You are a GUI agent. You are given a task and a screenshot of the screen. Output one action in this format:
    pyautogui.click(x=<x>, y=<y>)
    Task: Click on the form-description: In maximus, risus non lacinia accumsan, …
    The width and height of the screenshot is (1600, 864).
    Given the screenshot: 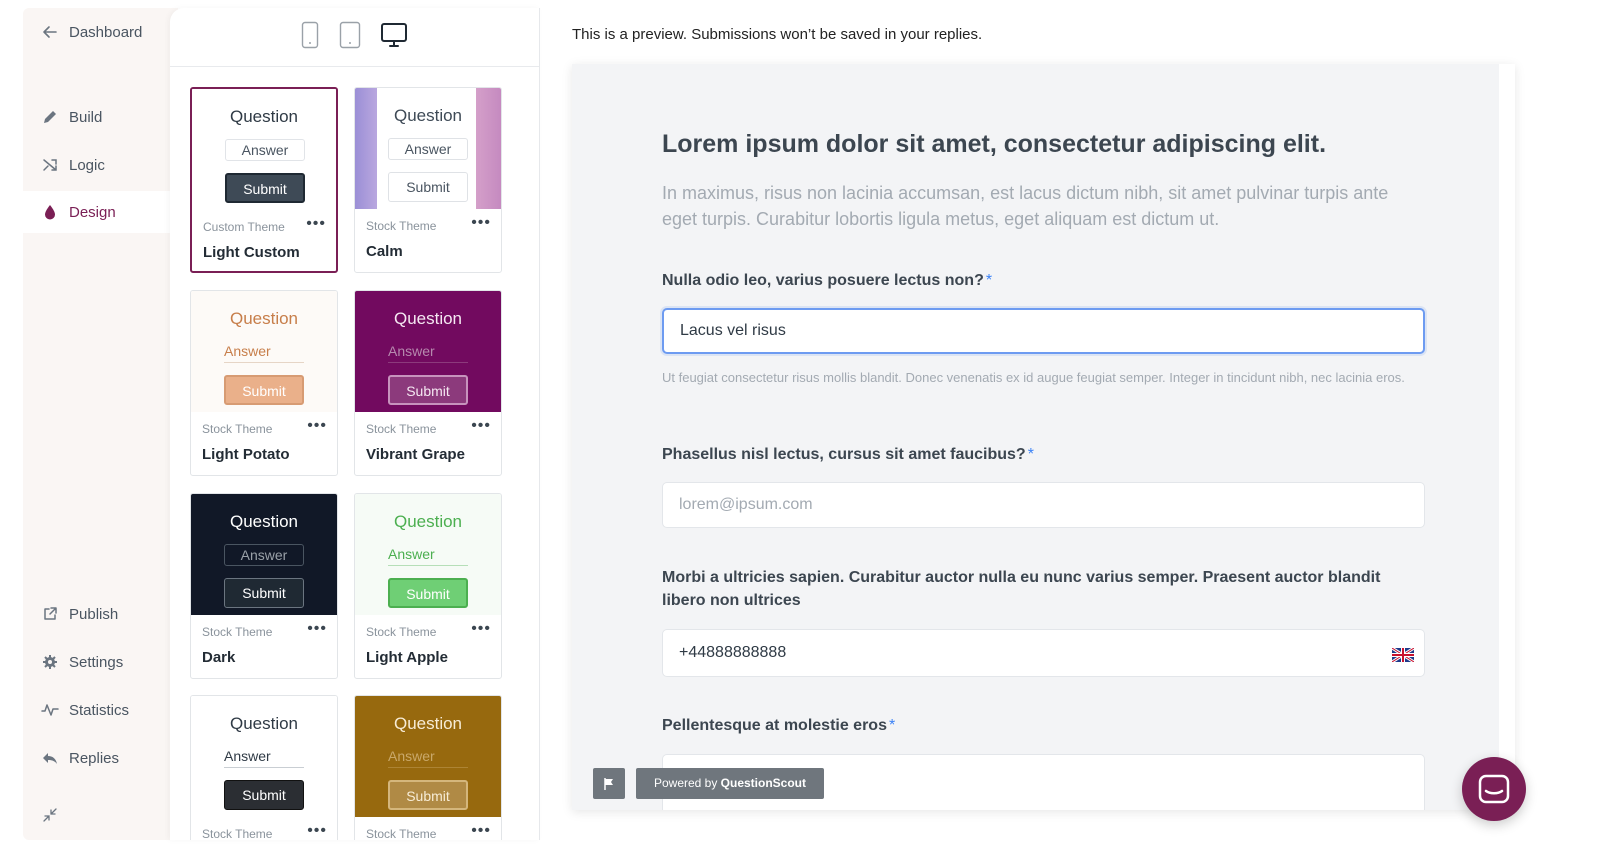 What is the action you would take?
    pyautogui.click(x=1025, y=206)
    